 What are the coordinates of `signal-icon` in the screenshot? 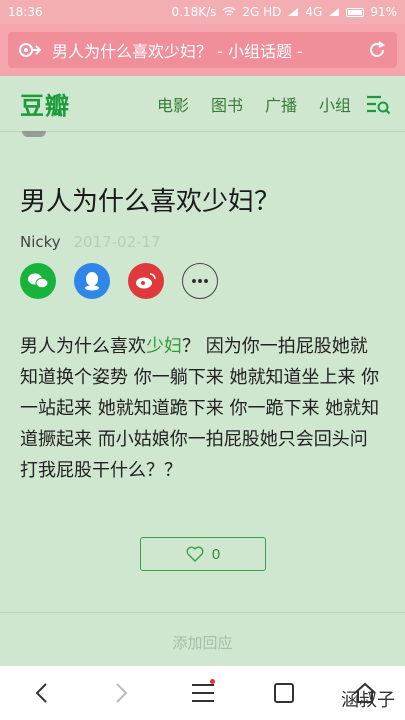 It's located at (293, 12).